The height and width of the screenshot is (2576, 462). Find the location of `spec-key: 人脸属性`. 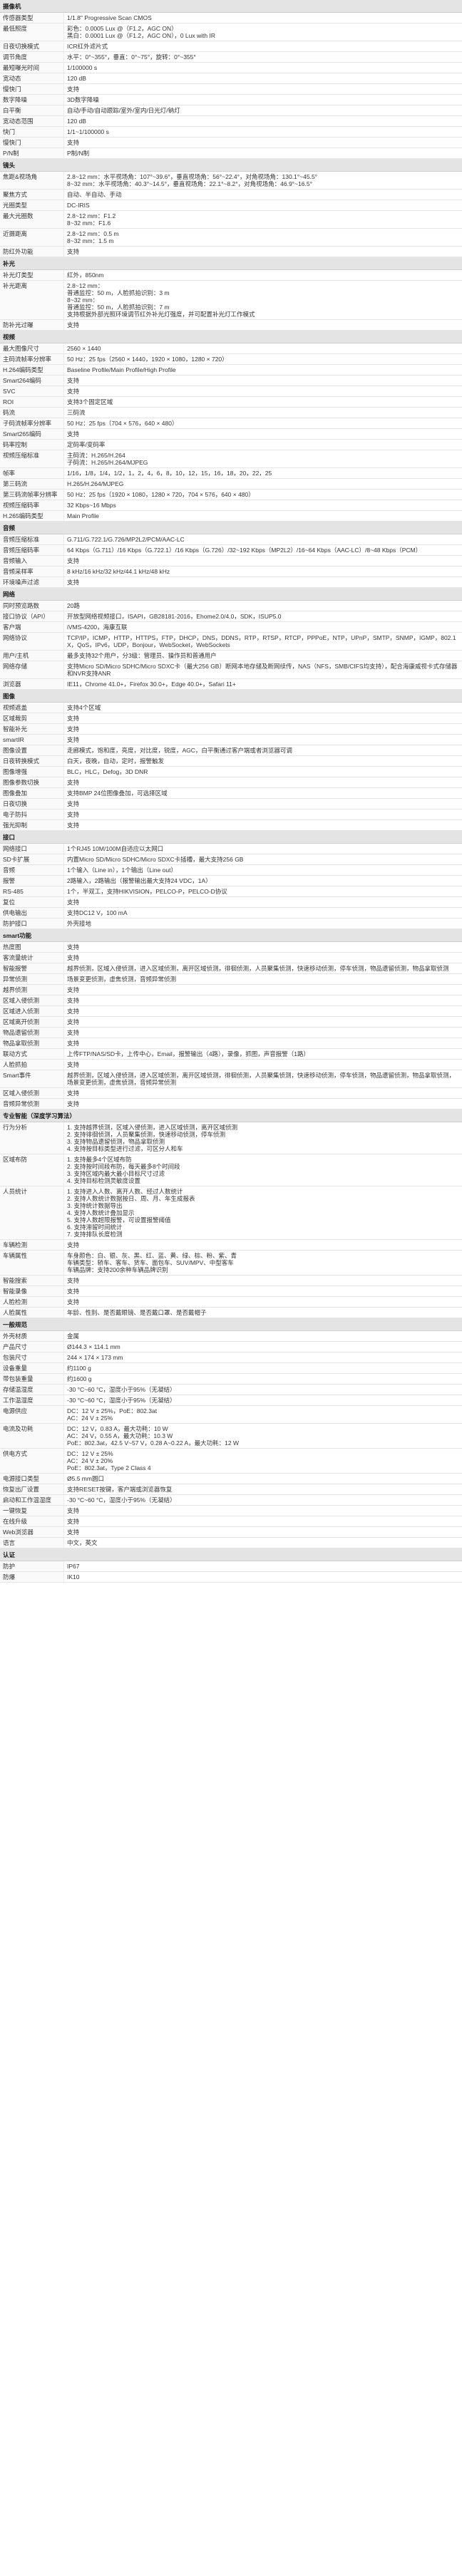

spec-key: 人脸属性 is located at coordinates (32, 1313).